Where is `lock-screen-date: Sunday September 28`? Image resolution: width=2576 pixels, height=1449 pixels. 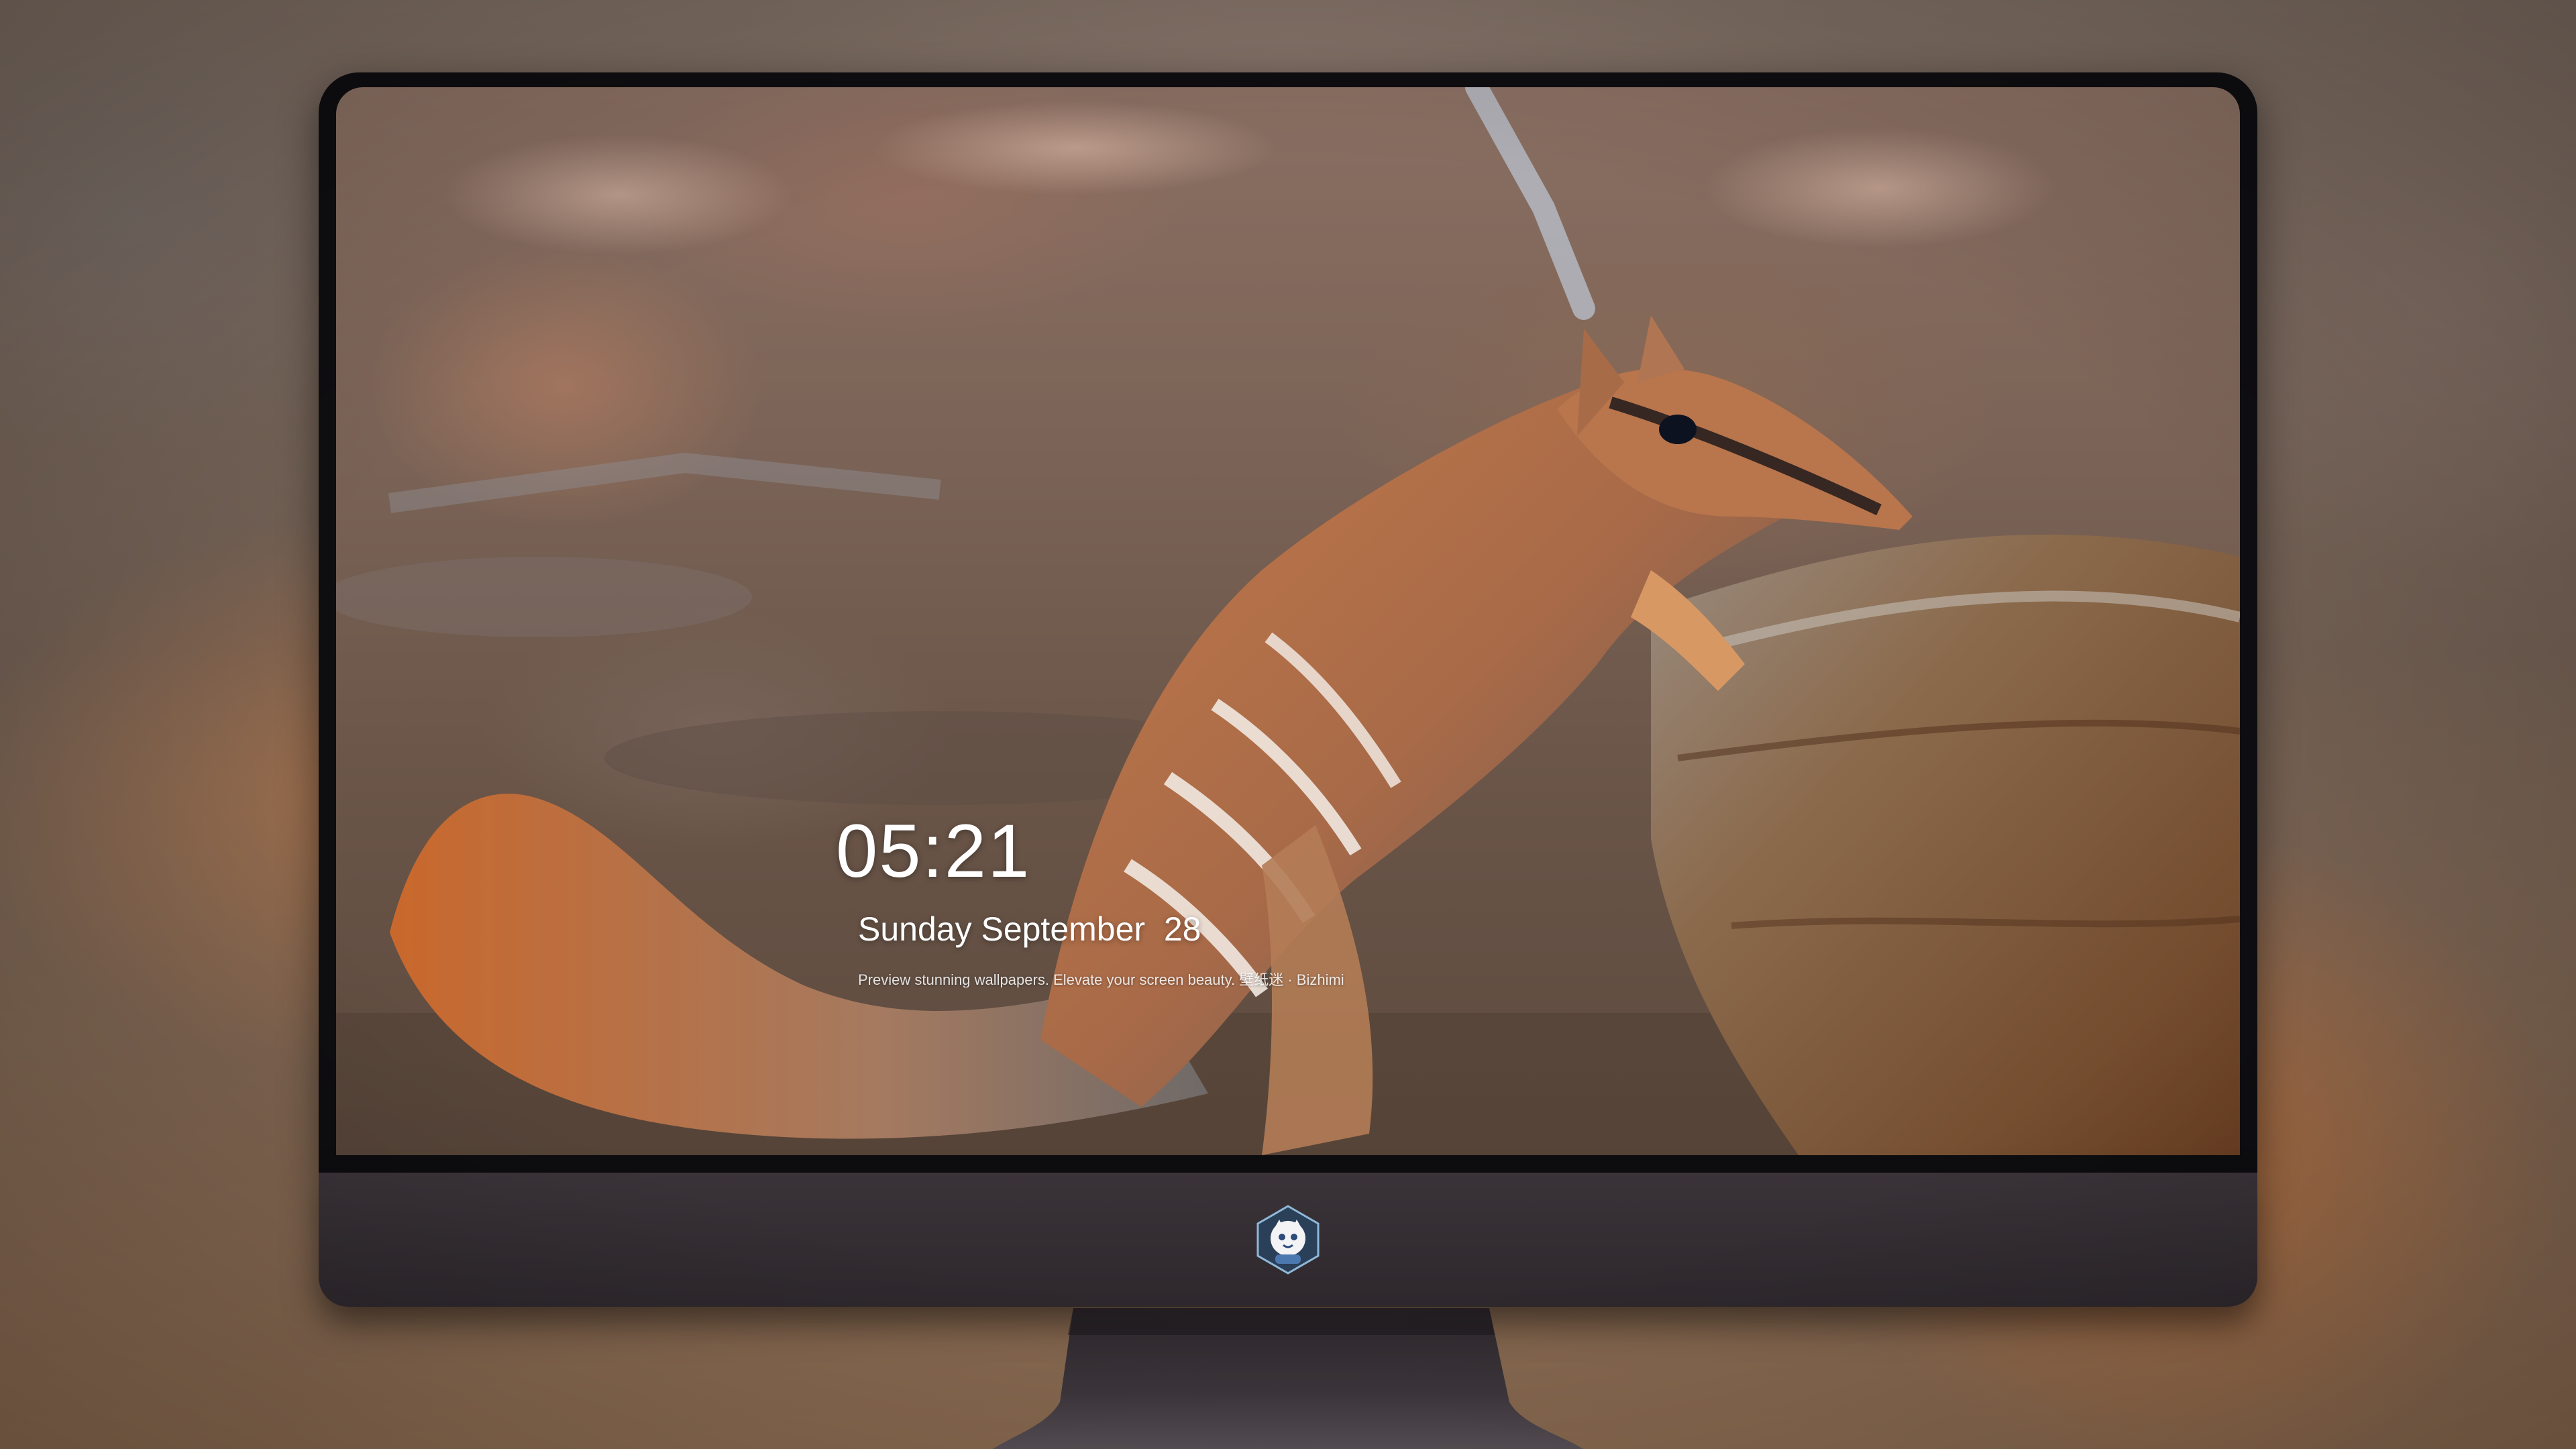 lock-screen-date: Sunday September 28 is located at coordinates (1029, 929).